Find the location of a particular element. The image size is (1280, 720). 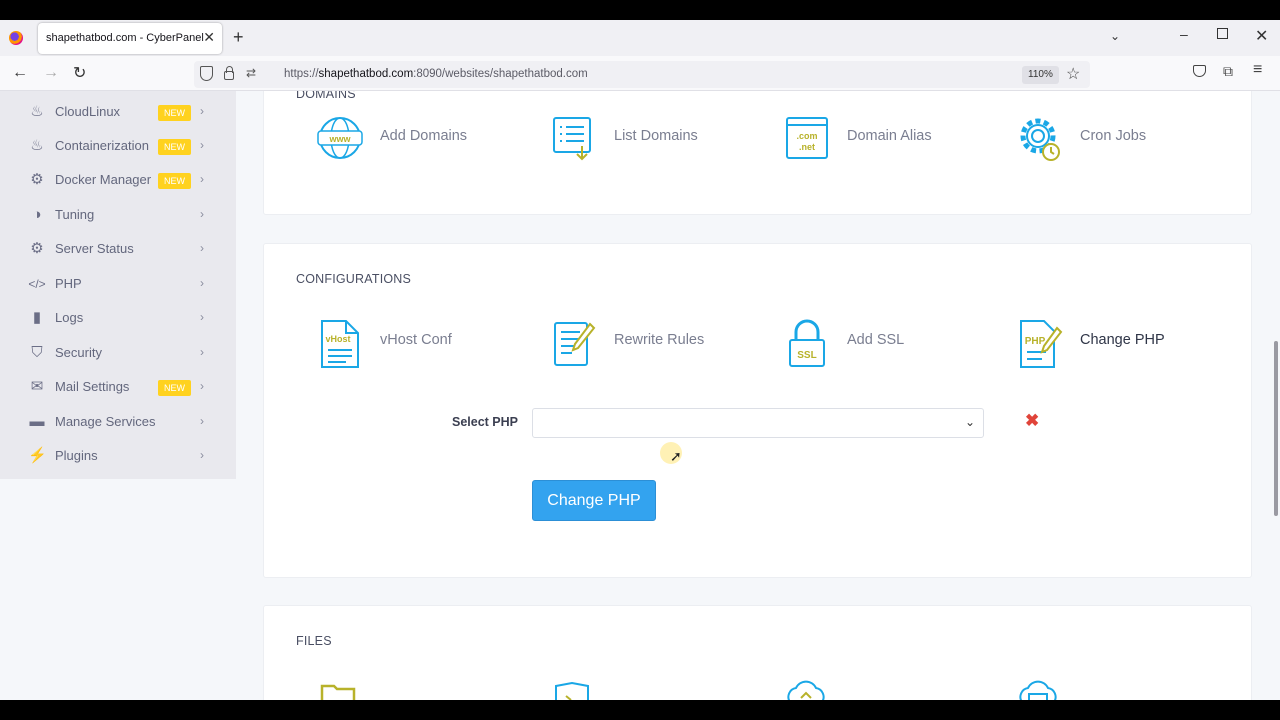

envelope-icon: ✉ is located at coordinates (37, 386).